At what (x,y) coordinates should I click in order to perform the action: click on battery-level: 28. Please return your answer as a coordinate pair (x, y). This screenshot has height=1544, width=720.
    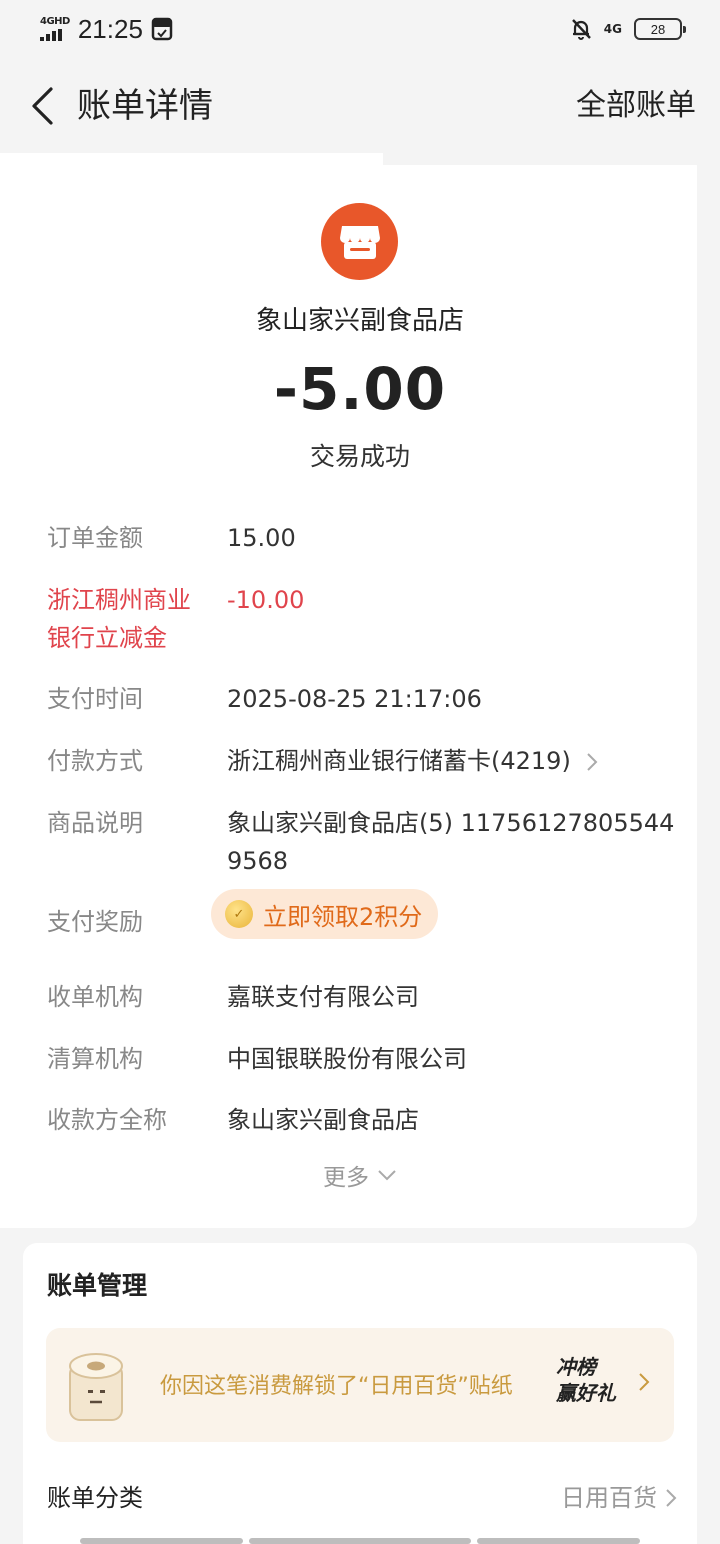
    Looking at the image, I should click on (658, 29).